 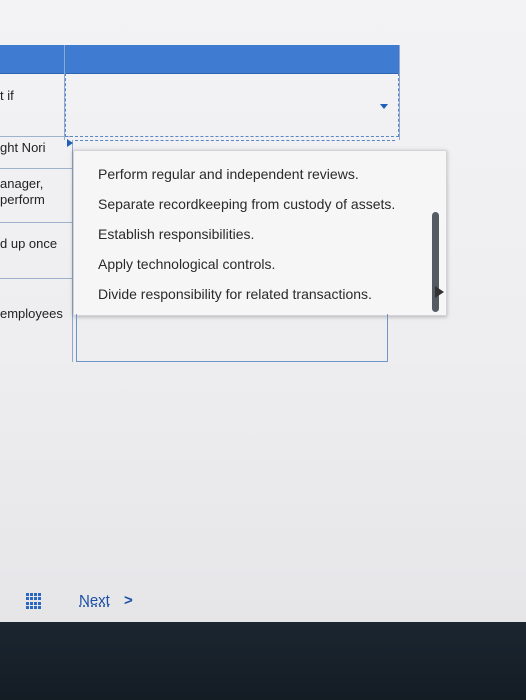 What do you see at coordinates (29, 243) in the screenshot?
I see `row-label-4: d up once` at bounding box center [29, 243].